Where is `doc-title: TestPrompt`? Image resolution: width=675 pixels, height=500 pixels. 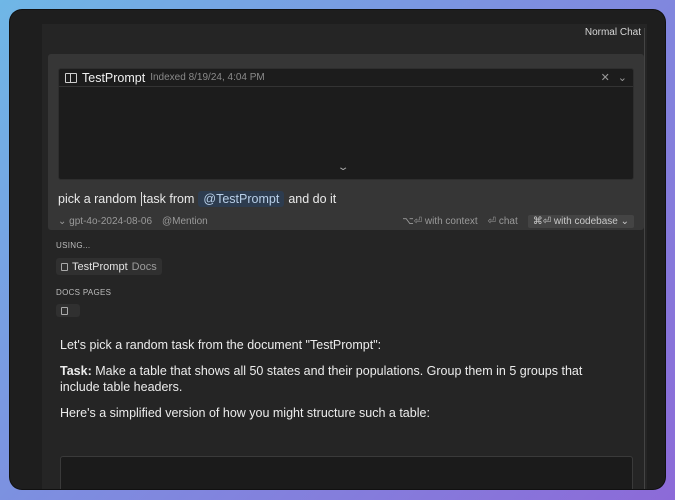
doc-title: TestPrompt is located at coordinates (114, 77).